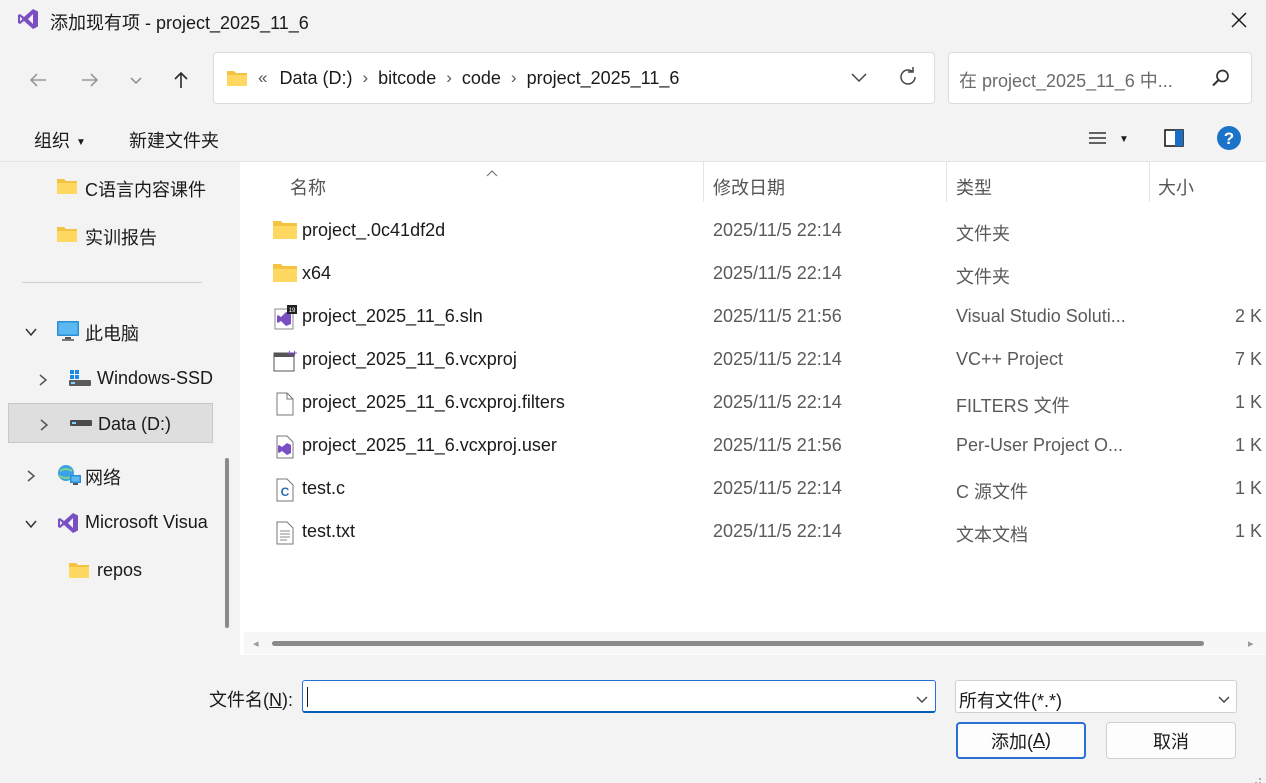  I want to click on file-name: test.txt, so click(329, 531).